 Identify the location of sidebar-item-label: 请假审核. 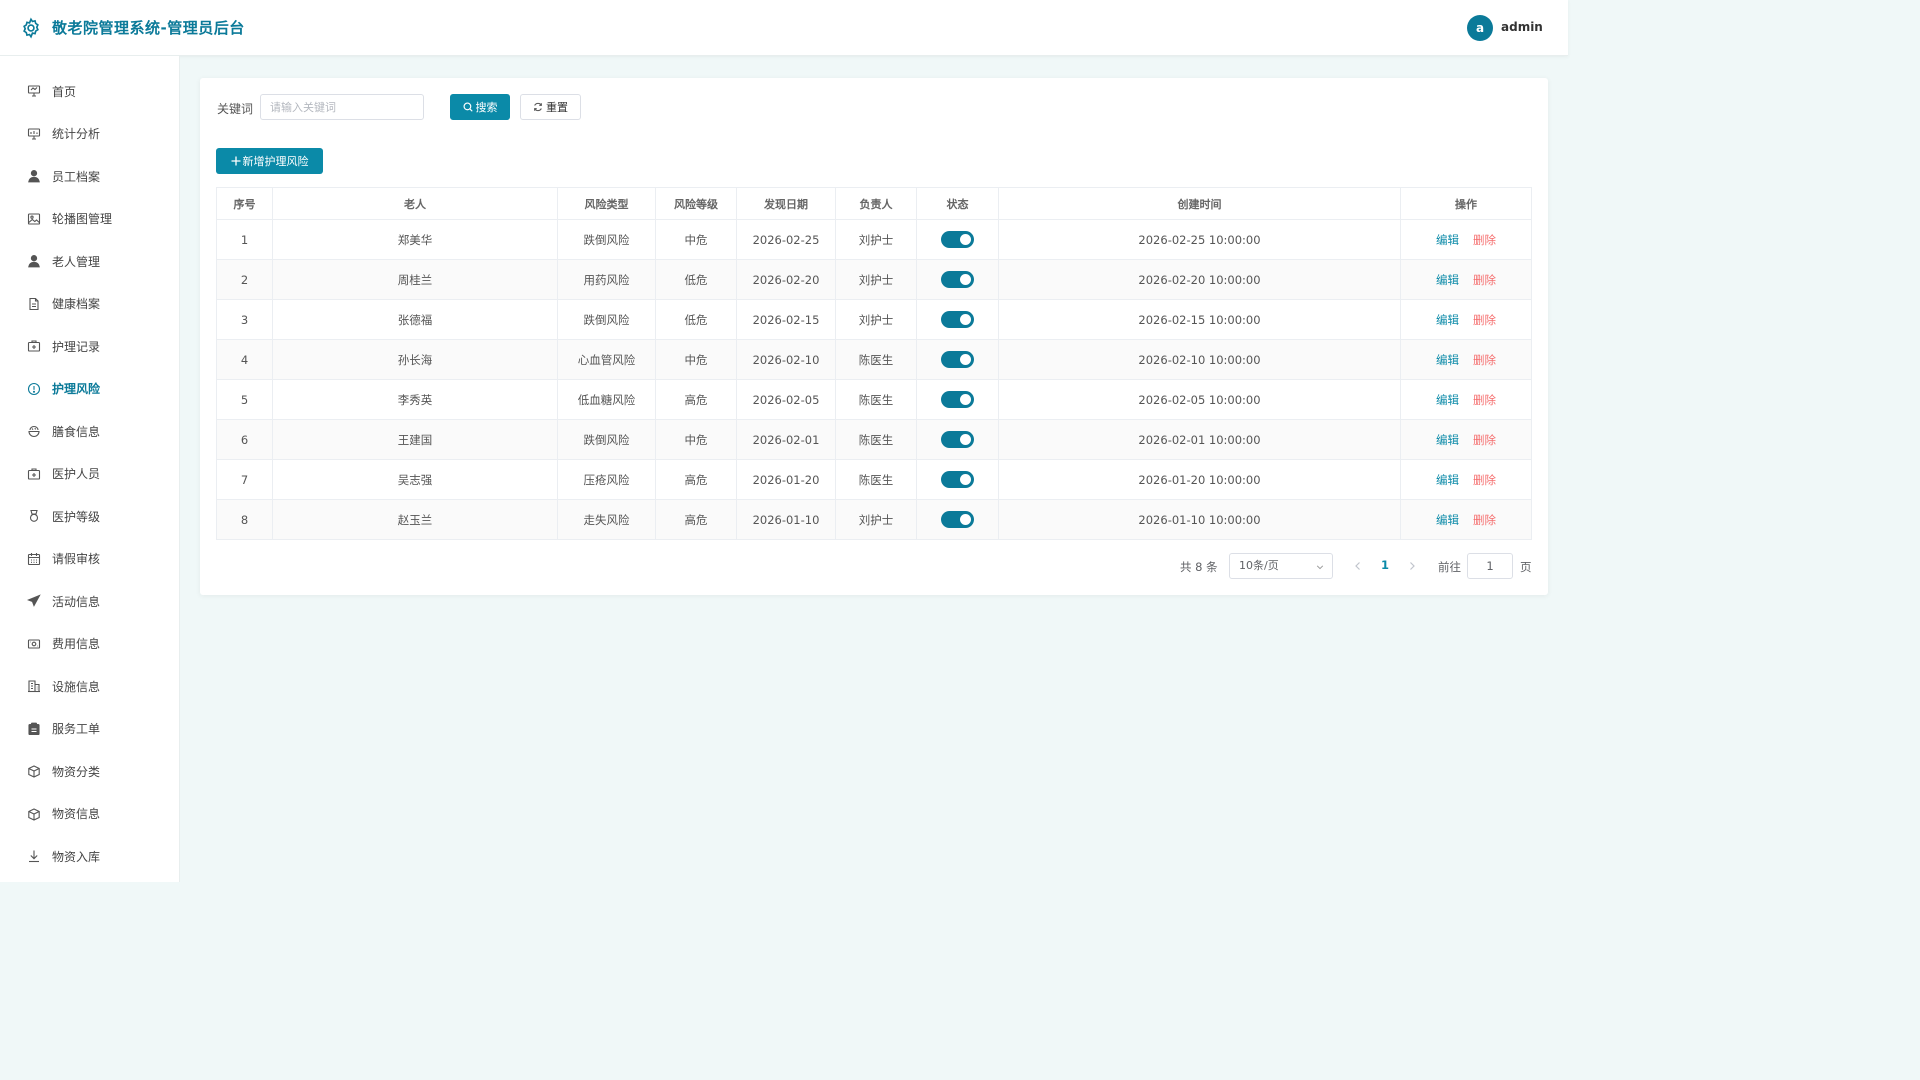
(76, 559).